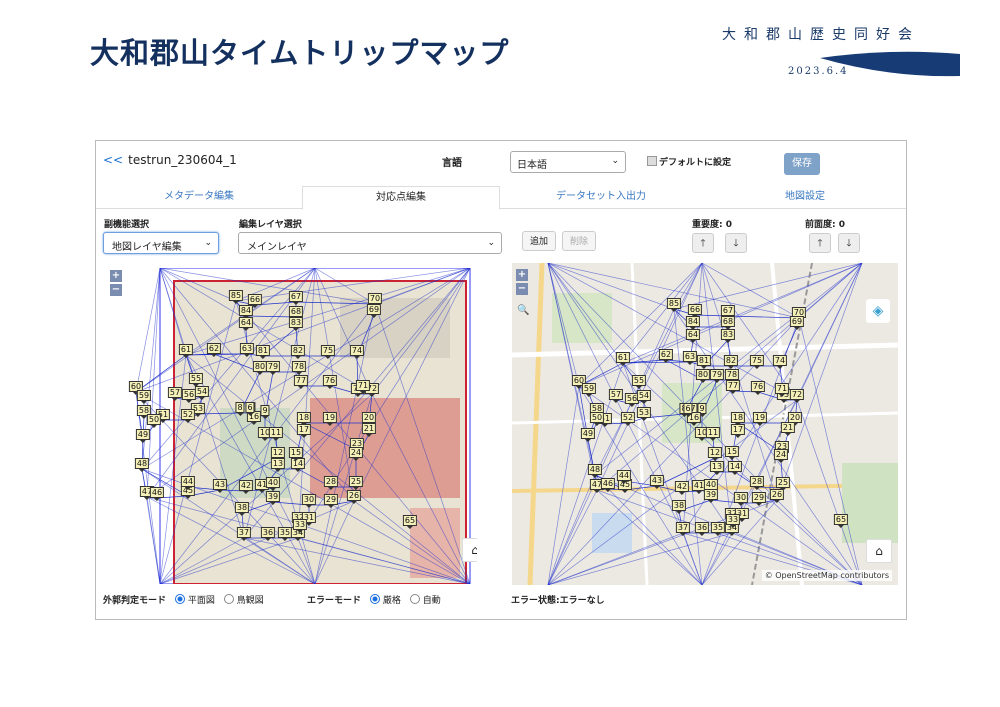 The height and width of the screenshot is (707, 1000). What do you see at coordinates (735, 468) in the screenshot?
I see `gcp-marker: 14` at bounding box center [735, 468].